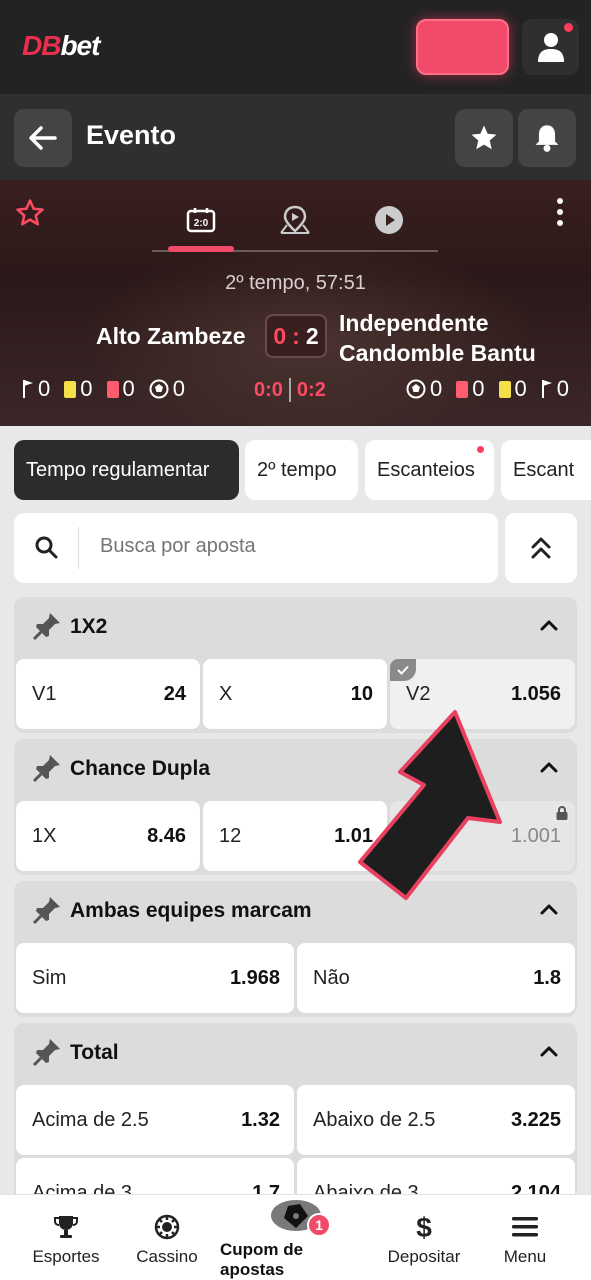  What do you see at coordinates (36, 389) in the screenshot?
I see `home-corners: 0` at bounding box center [36, 389].